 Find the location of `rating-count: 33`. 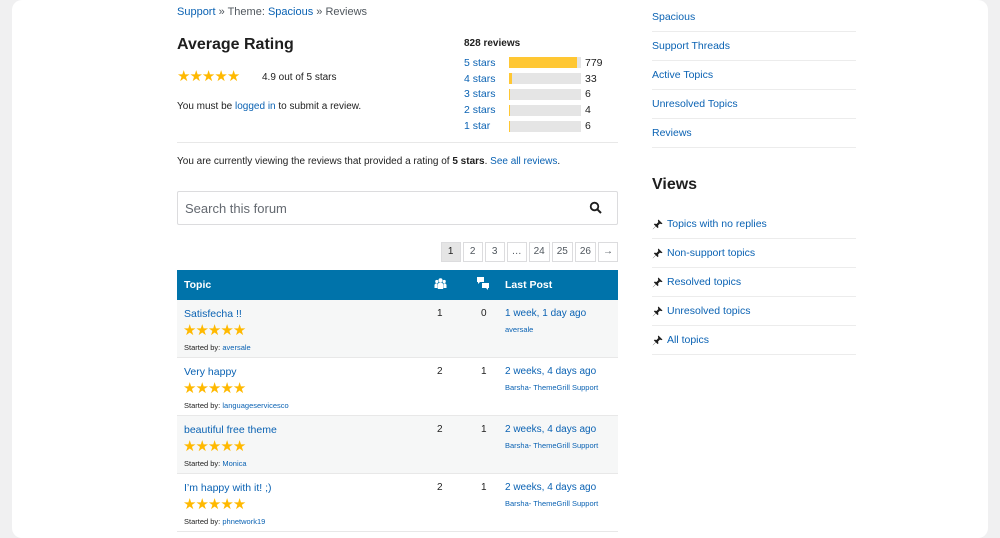

rating-count: 33 is located at coordinates (591, 78).